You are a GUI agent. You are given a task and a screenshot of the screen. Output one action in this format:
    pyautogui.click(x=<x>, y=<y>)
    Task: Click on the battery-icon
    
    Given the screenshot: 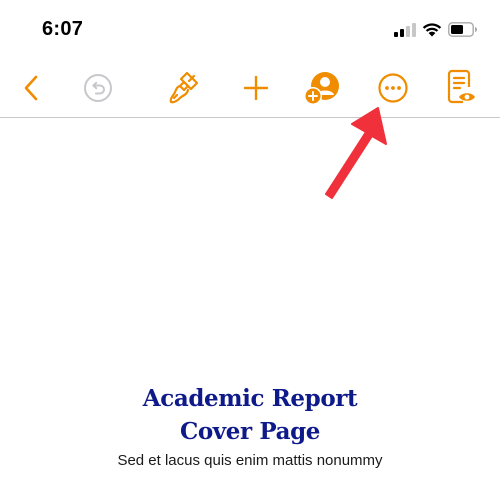 What is the action you would take?
    pyautogui.click(x=462, y=29)
    